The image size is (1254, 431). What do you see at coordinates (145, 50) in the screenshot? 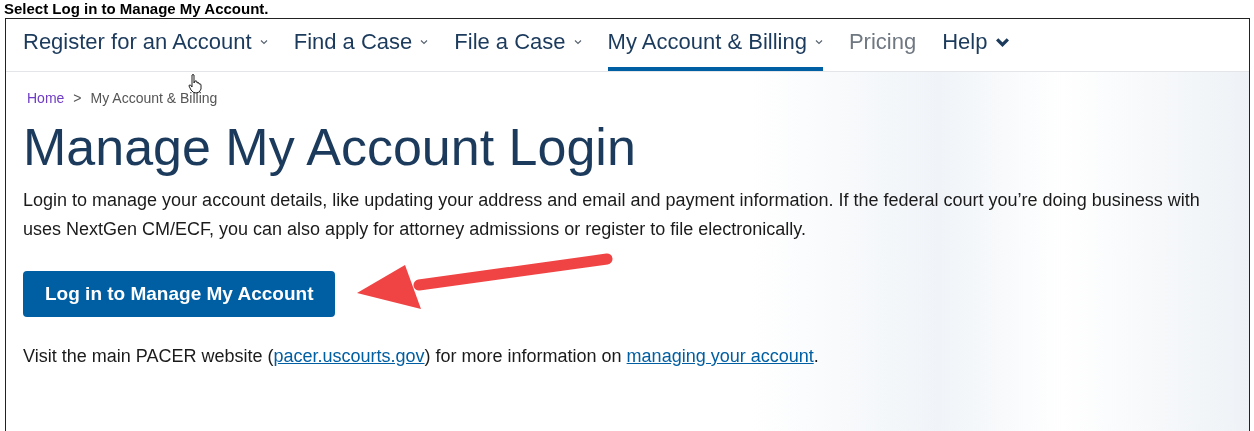
I see `nav-tab: Register for an Account` at bounding box center [145, 50].